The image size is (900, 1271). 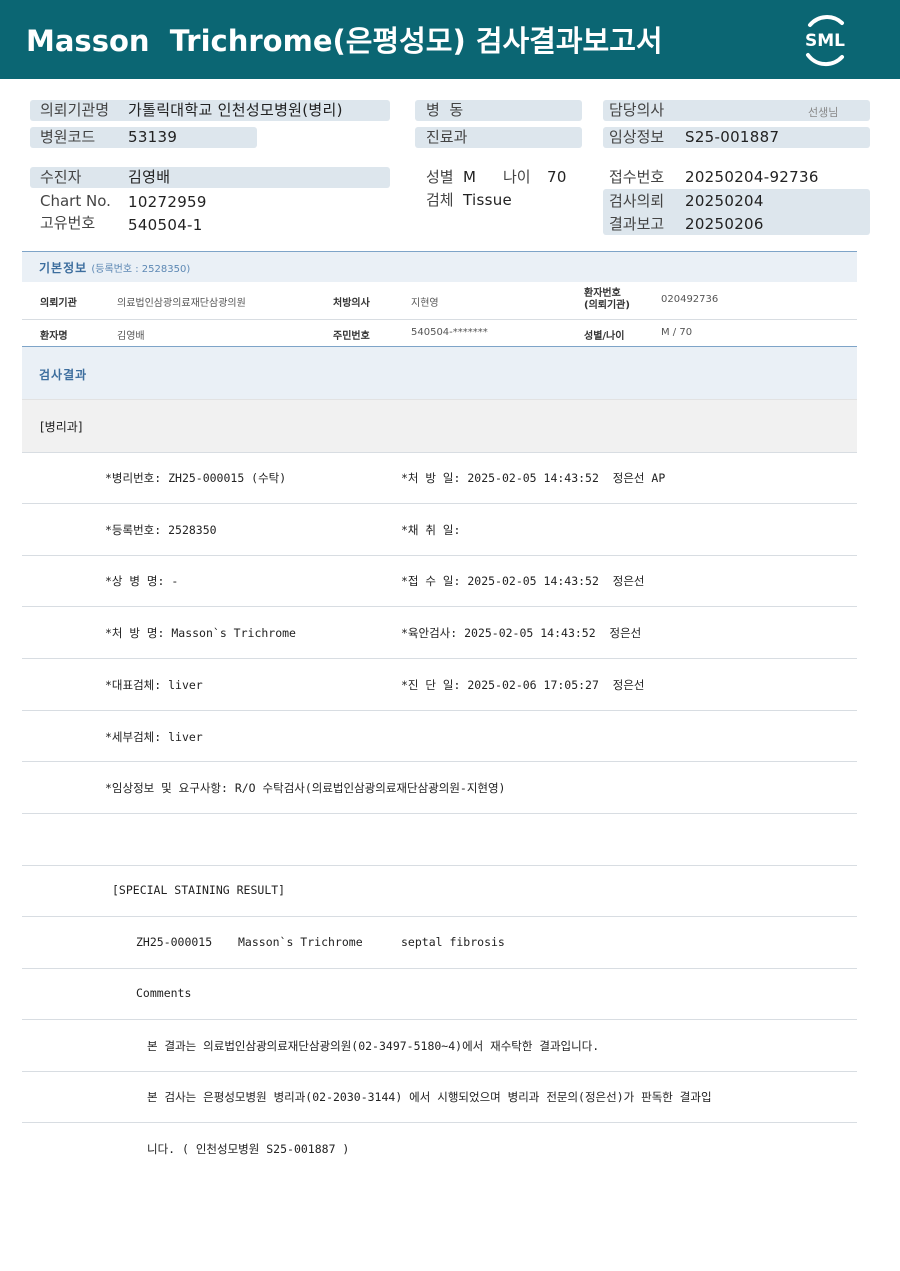 What do you see at coordinates (165, 225) in the screenshot?
I see `uid-value: 540504-1` at bounding box center [165, 225].